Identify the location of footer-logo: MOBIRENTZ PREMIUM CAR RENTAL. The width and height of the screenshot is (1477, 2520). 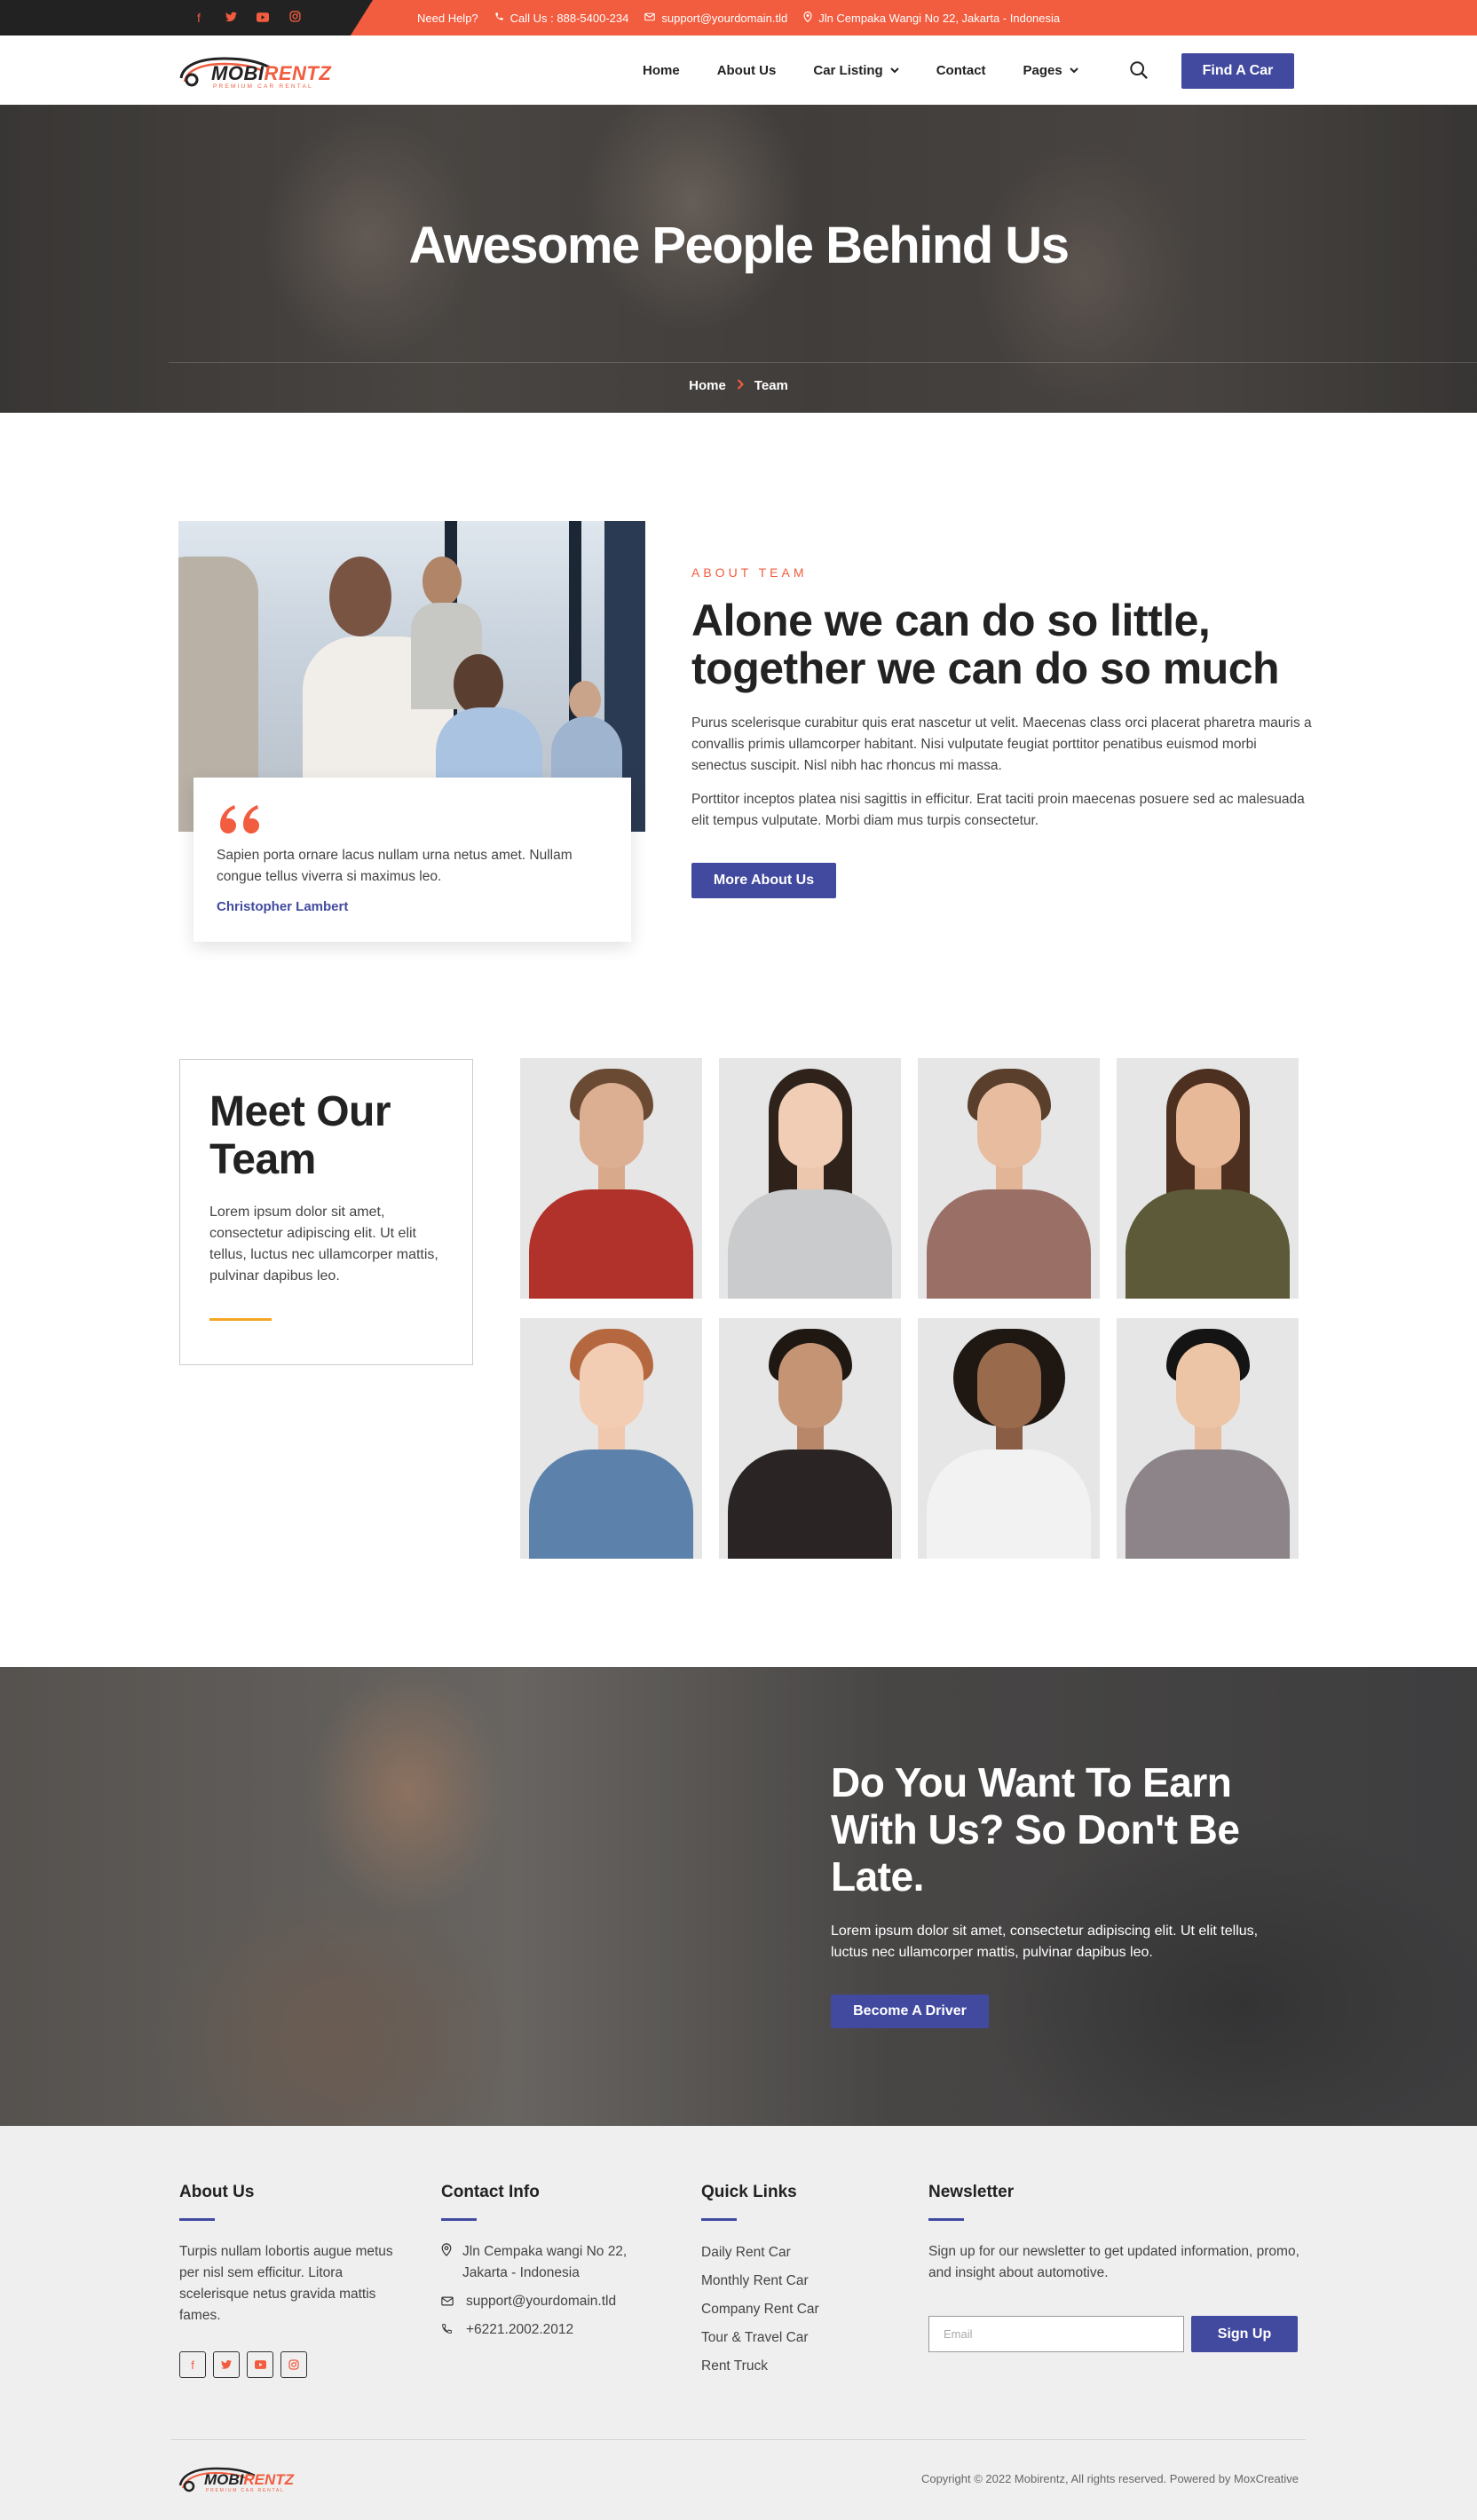
(240, 2478).